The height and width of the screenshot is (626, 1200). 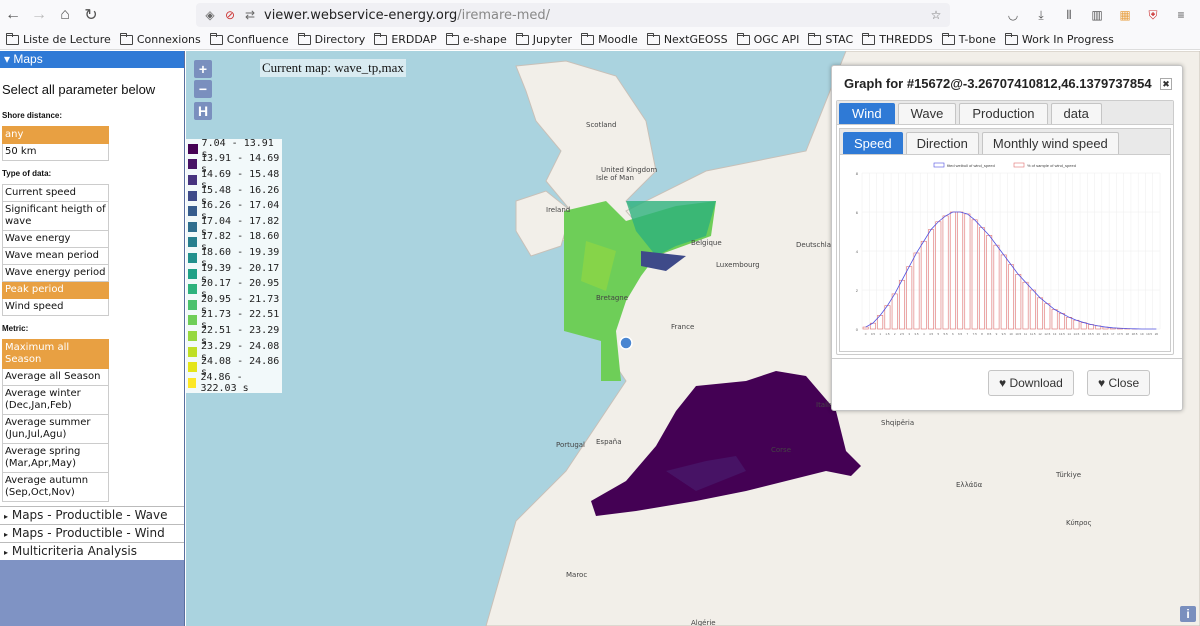 What do you see at coordinates (405, 39) in the screenshot?
I see `bookmark-item: ERDDAP` at bounding box center [405, 39].